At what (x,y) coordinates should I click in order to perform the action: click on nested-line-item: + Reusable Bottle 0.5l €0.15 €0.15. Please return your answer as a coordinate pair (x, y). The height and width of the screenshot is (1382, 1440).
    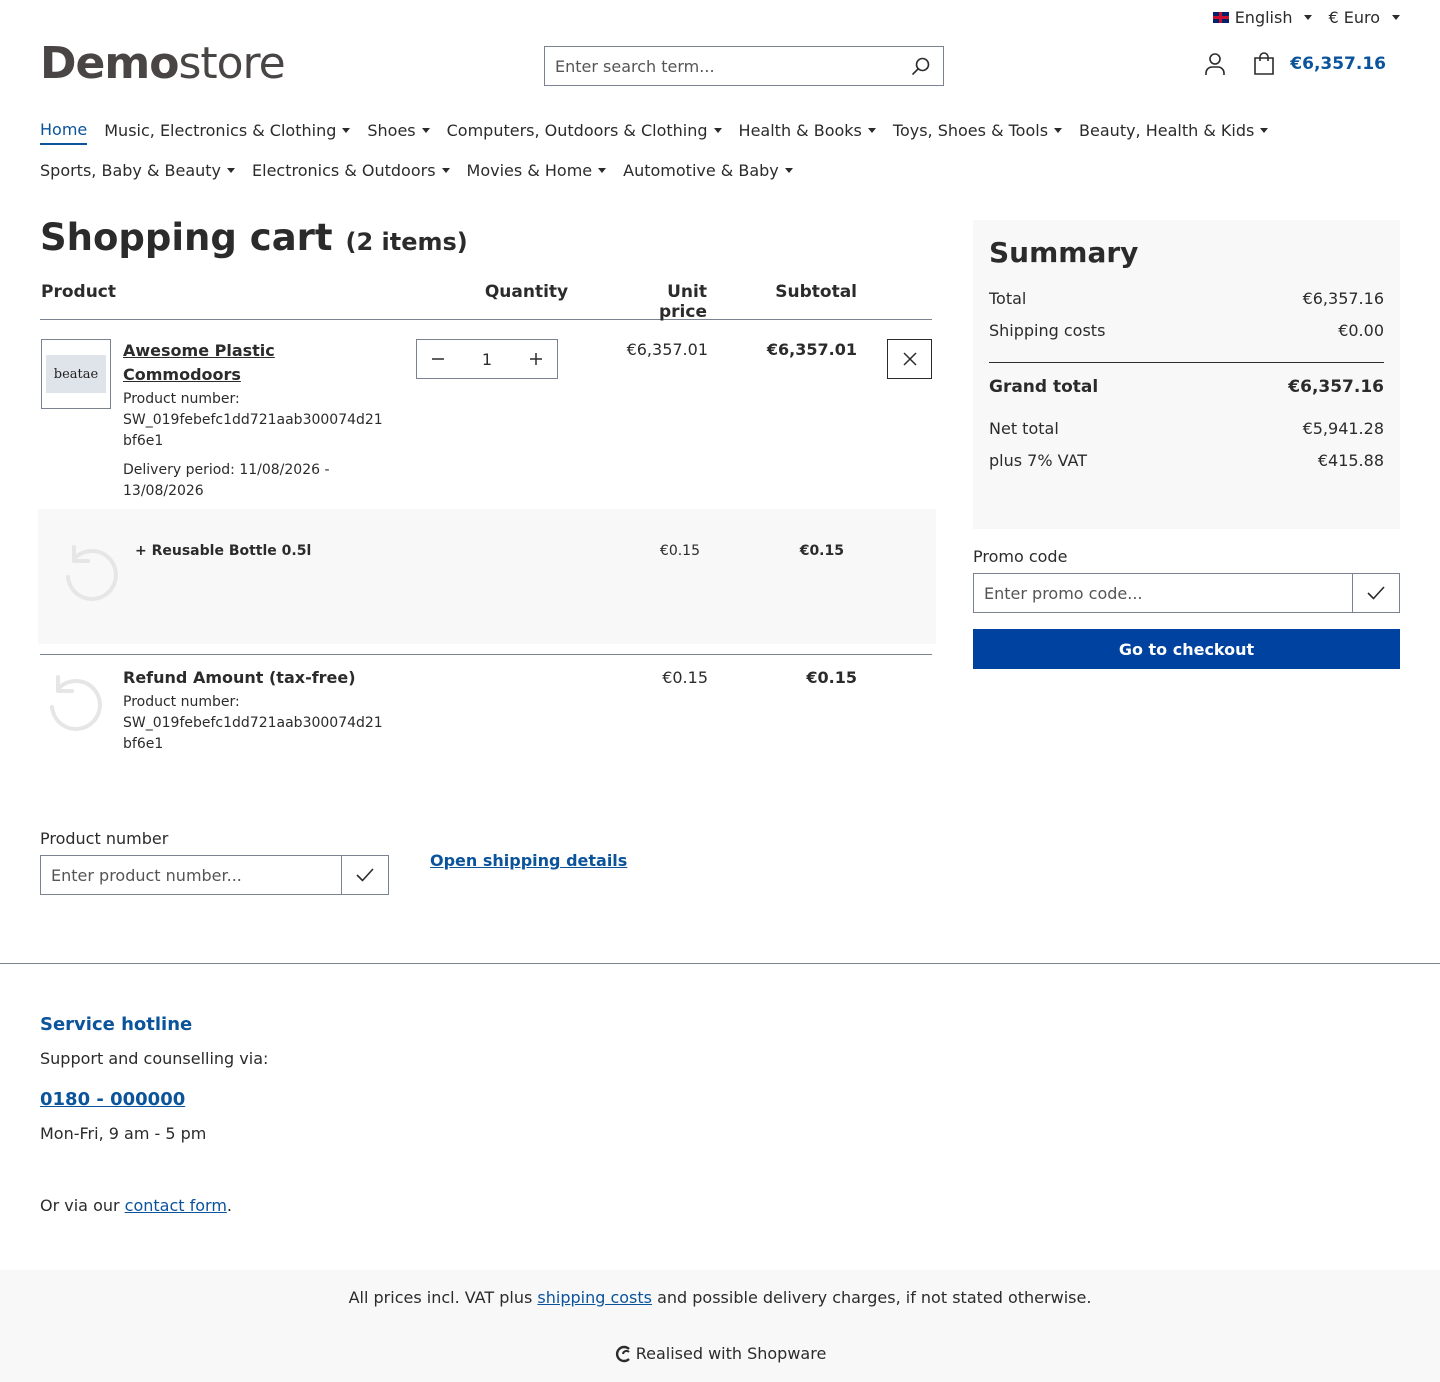
    Looking at the image, I should click on (487, 576).